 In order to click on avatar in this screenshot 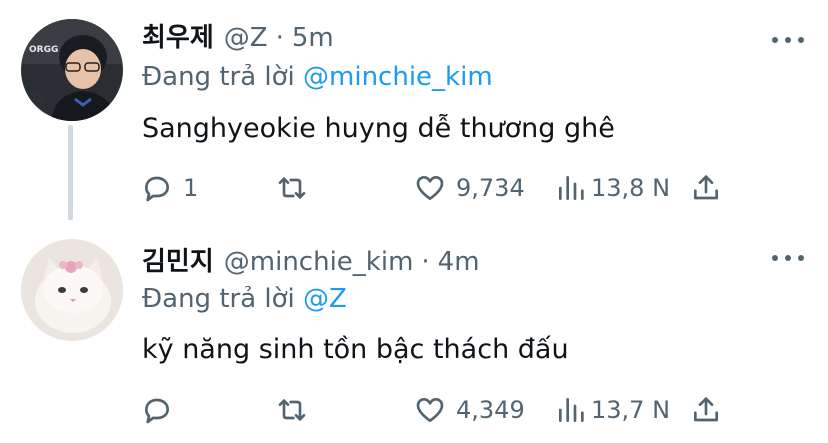, I will do `click(72, 290)`.